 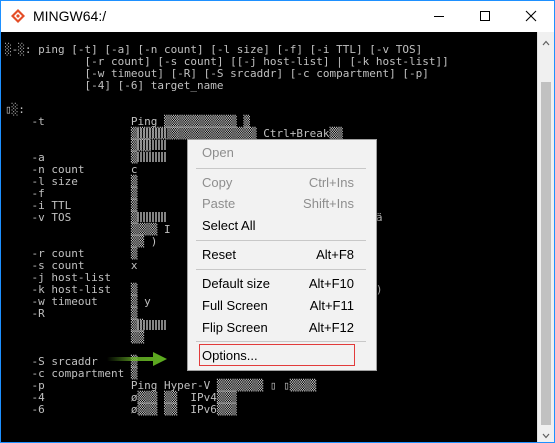 What do you see at coordinates (121, 409) in the screenshot?
I see `terminal-line: -6 ø▒▒▒ ▒▒ IPv6▒▒▒` at bounding box center [121, 409].